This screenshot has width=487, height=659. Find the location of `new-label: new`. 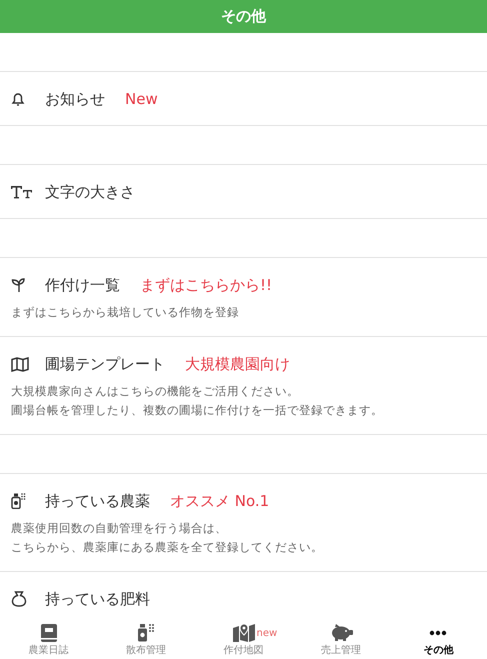

new-label: new is located at coordinates (267, 633).